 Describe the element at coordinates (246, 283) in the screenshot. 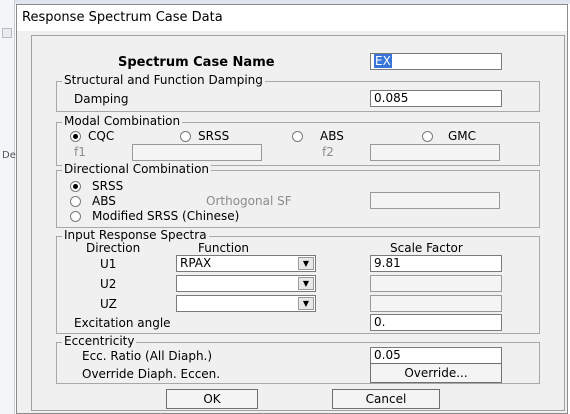

I see `function-u2-select: ▼` at that location.